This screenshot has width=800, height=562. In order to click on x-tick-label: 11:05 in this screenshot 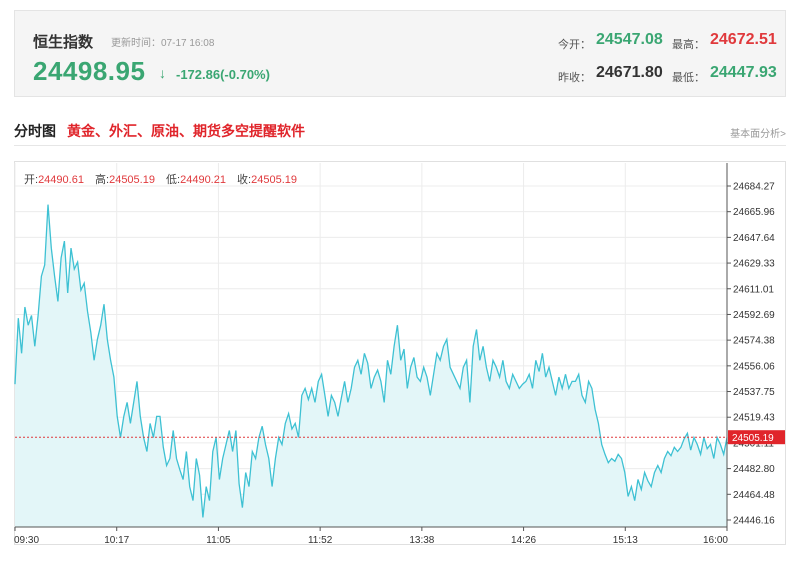, I will do `click(218, 540)`.